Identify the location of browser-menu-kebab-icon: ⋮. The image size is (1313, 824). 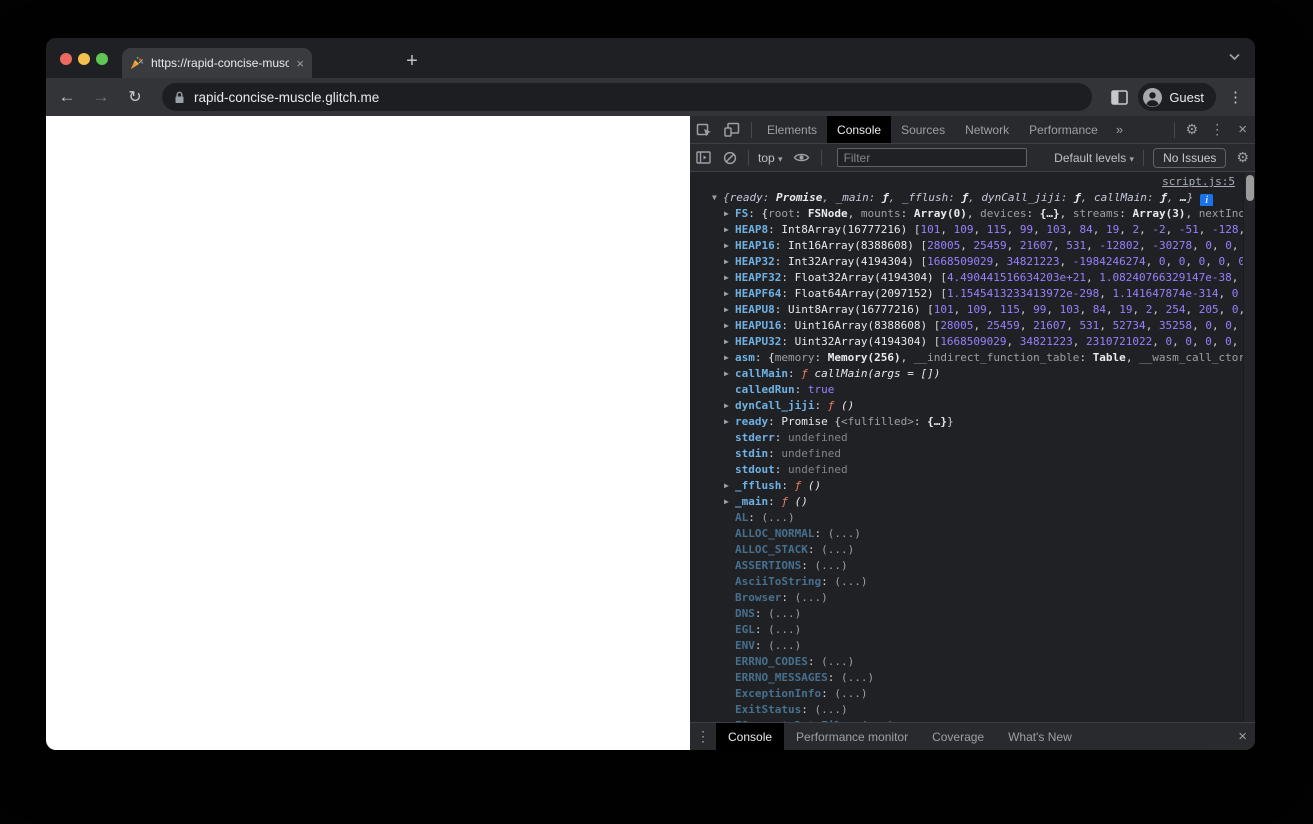
(1235, 97).